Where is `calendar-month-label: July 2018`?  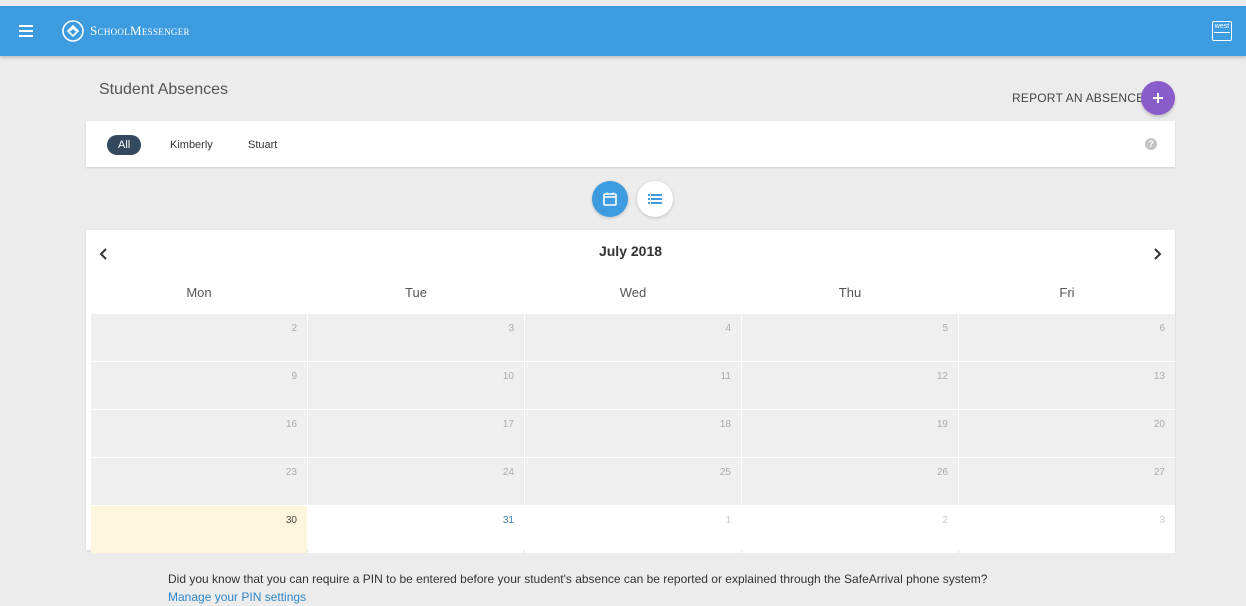 calendar-month-label: July 2018 is located at coordinates (630, 251).